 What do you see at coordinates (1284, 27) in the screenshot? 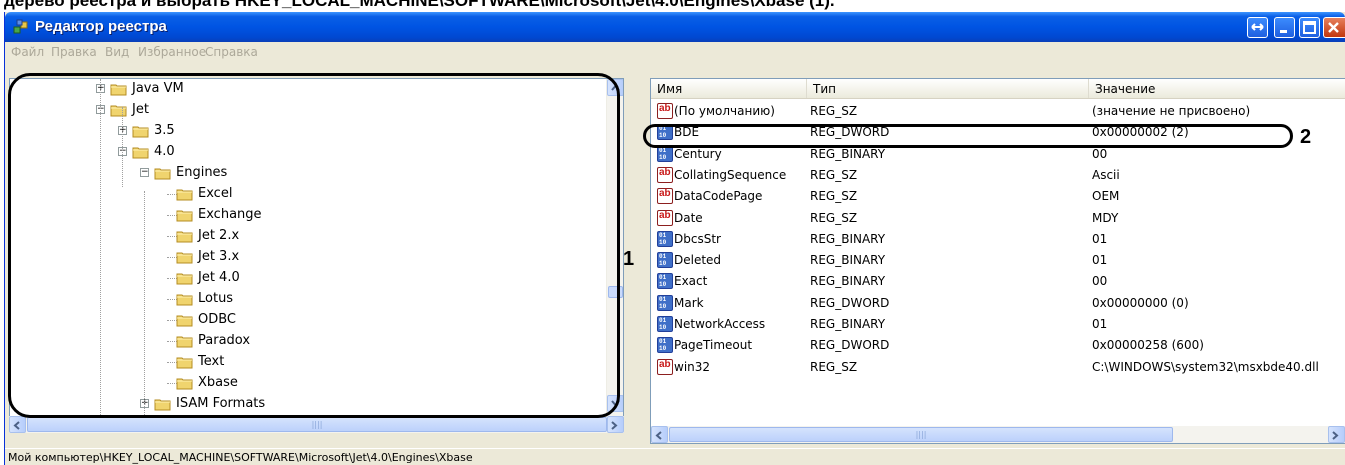
I see `minimize-button` at bounding box center [1284, 27].